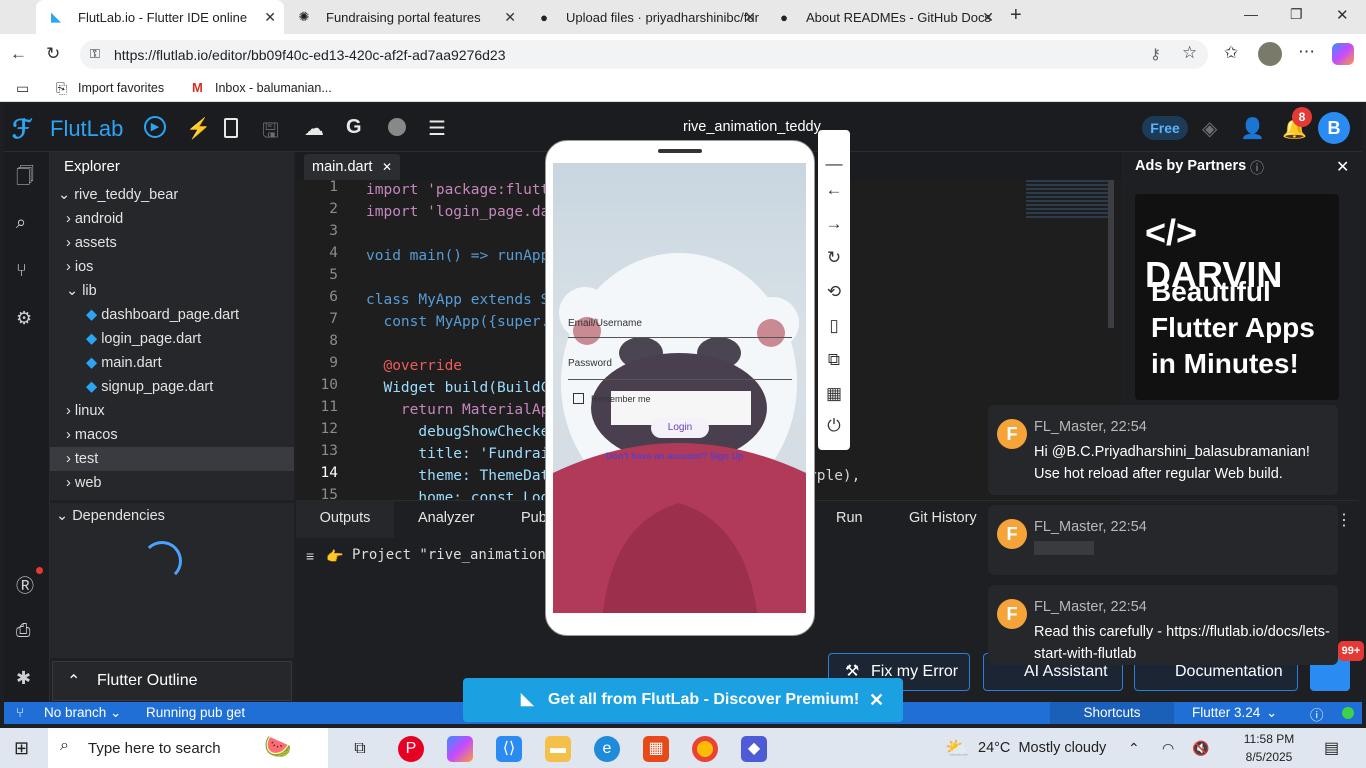  I want to click on docs-icon: ⎙, so click(23, 630).